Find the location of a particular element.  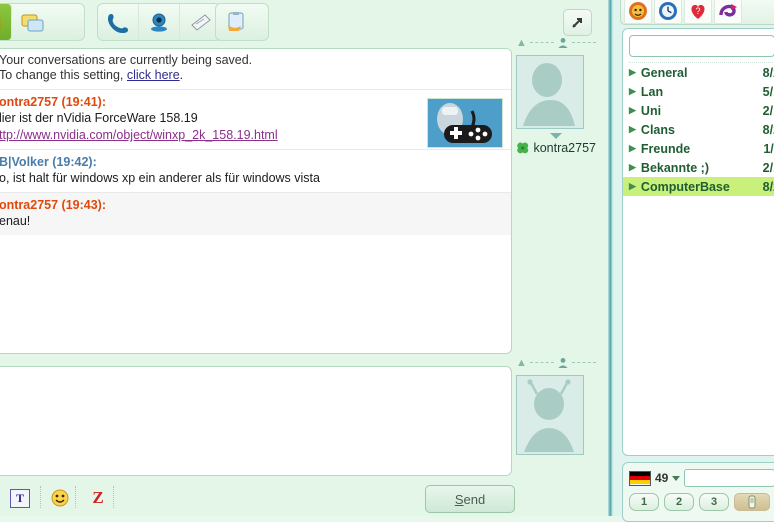

mood-toolbar: ? is located at coordinates (697, 12).